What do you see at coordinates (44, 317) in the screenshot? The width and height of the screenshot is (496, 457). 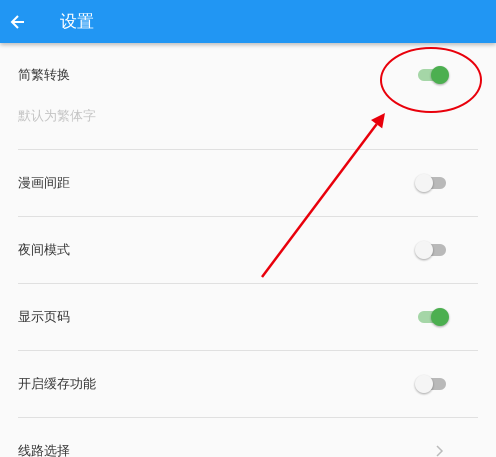 I see `setting-label: 显示页码` at bounding box center [44, 317].